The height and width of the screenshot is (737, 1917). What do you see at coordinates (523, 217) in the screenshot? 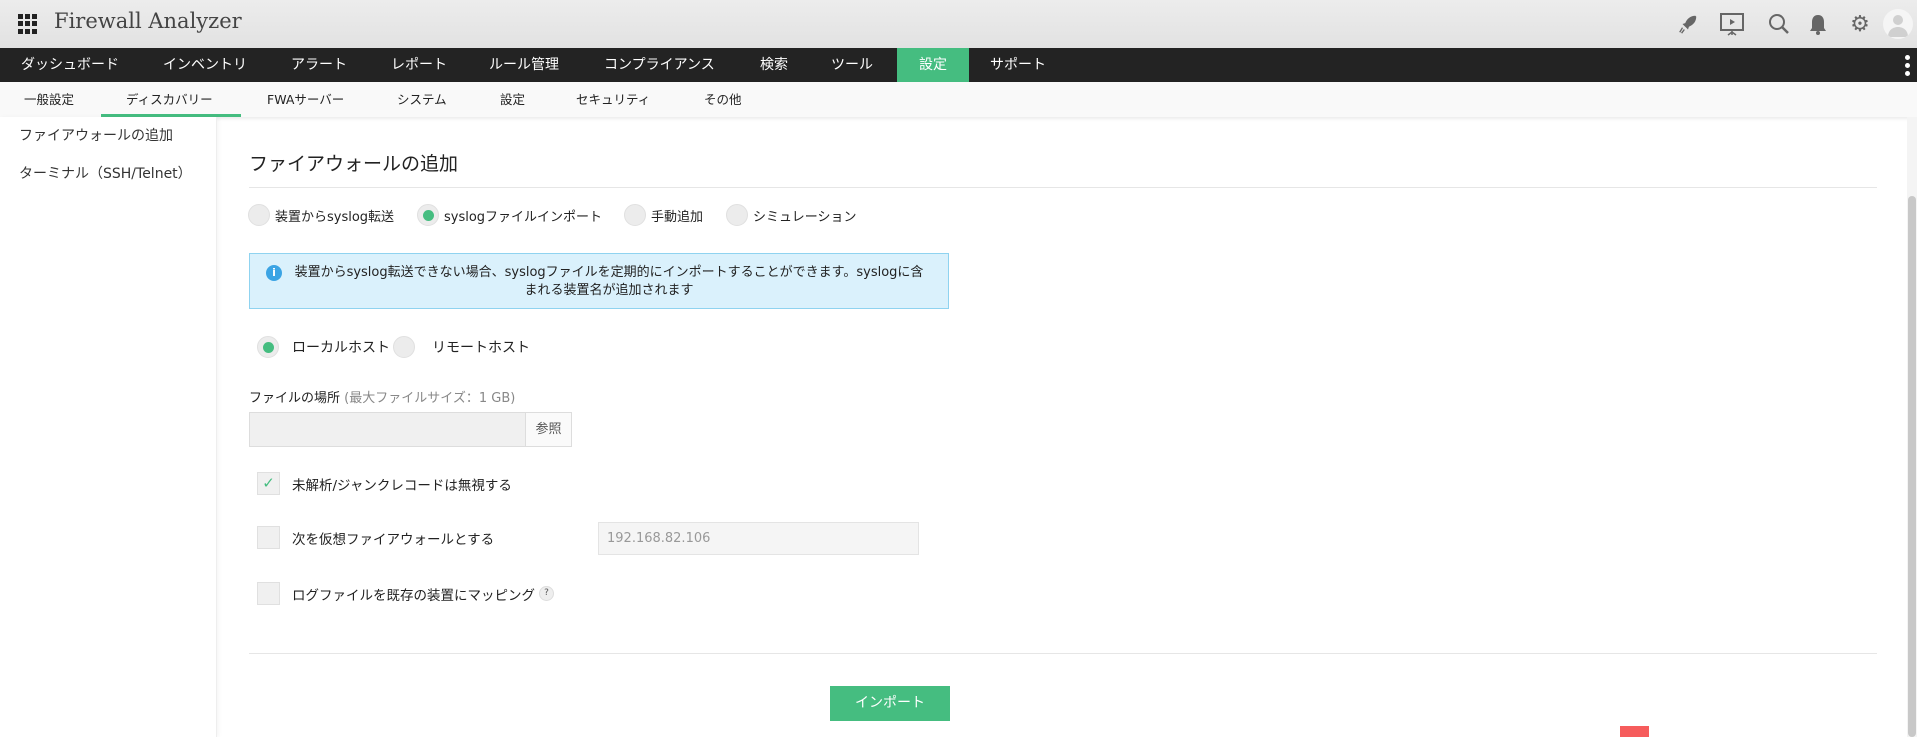
I see `radio-label: syslogファイルインポート` at bounding box center [523, 217].